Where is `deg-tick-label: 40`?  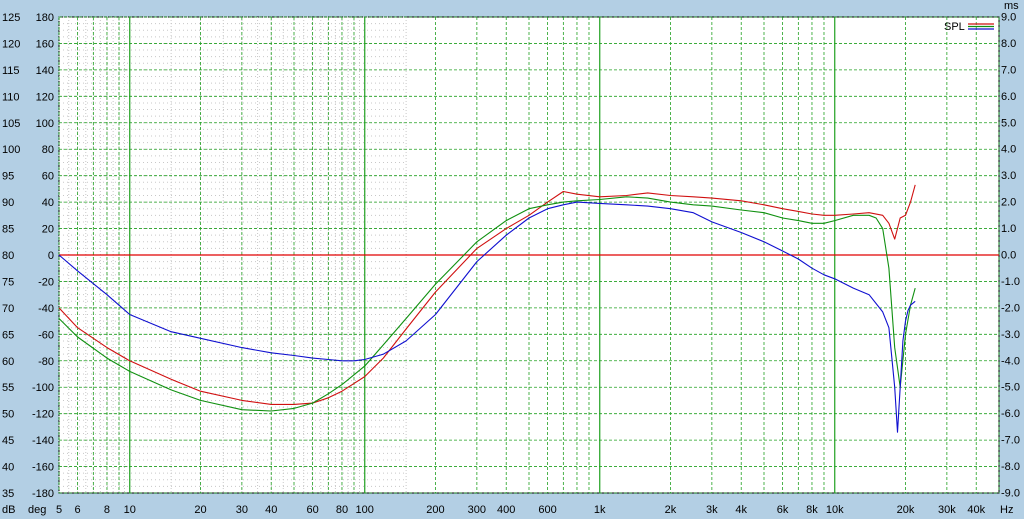 deg-tick-label: 40 is located at coordinates (48, 203).